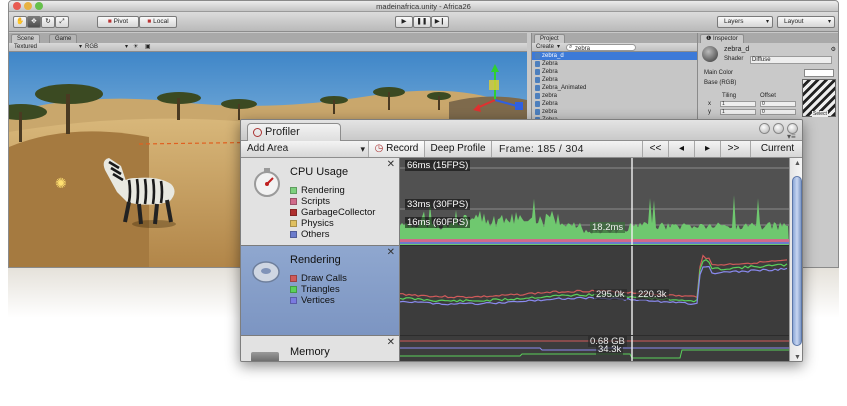 The width and height of the screenshot is (847, 406). What do you see at coordinates (797, 163) in the screenshot?
I see `scroll-up-icon: ▲` at bounding box center [797, 163].